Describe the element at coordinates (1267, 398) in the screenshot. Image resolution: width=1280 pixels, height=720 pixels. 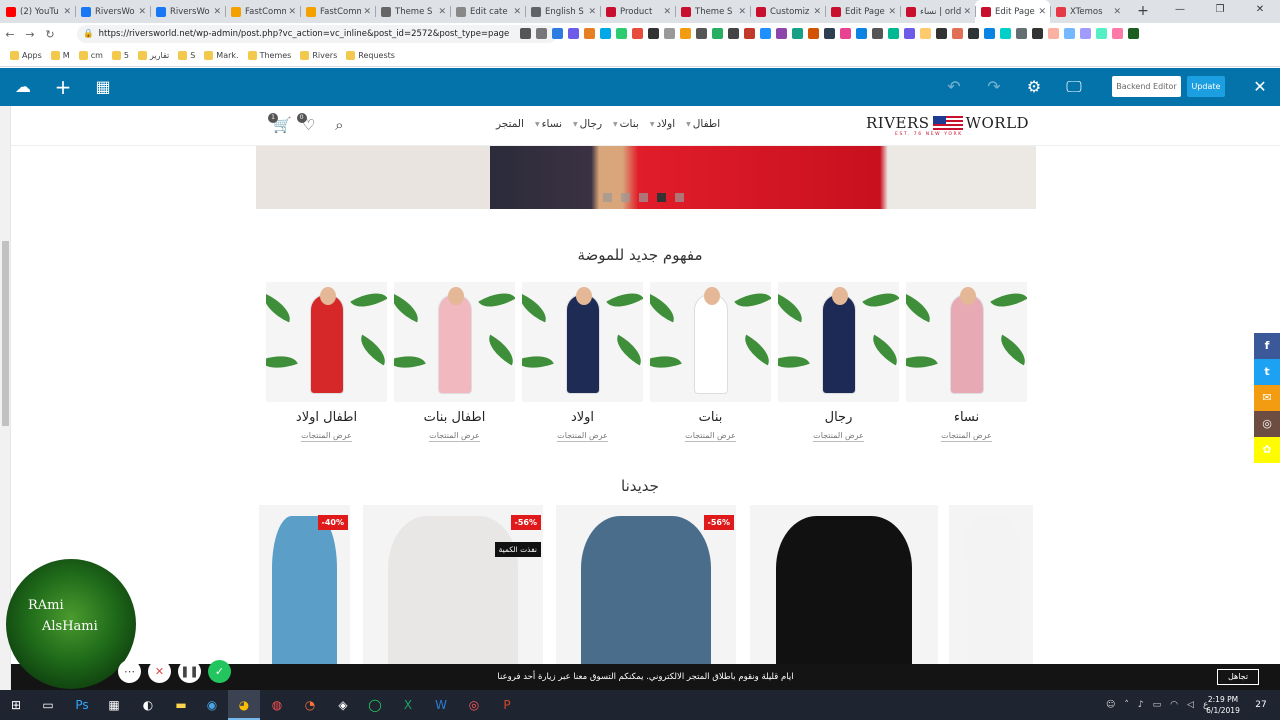
I see `email-icon: ✉` at that location.